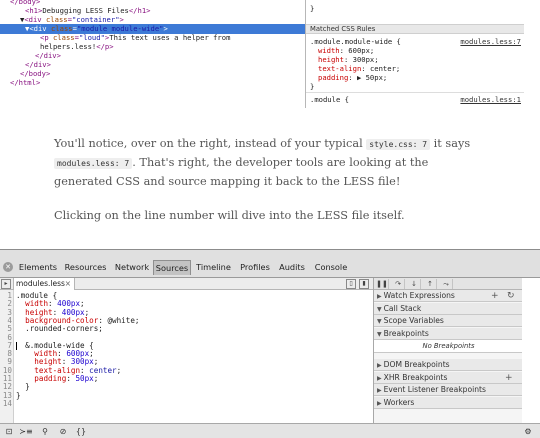  I want to click on tab-resources: Resources, so click(85, 267).